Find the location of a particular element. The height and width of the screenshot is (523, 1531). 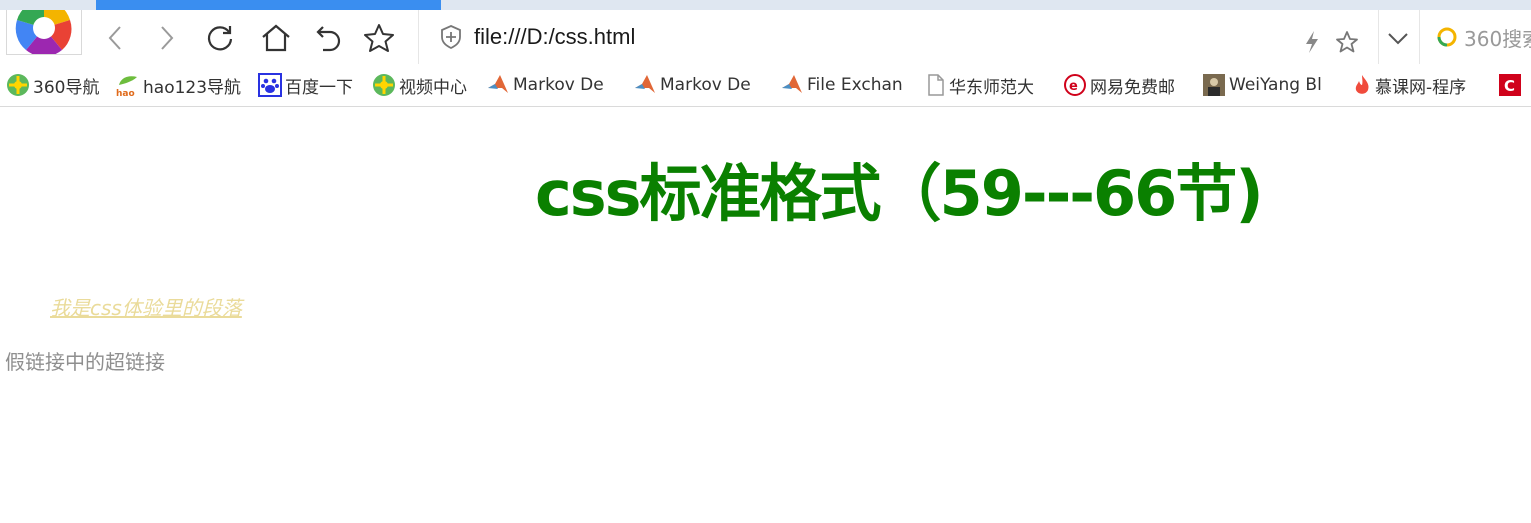

svg-text: hao is located at coordinates (125, 93).